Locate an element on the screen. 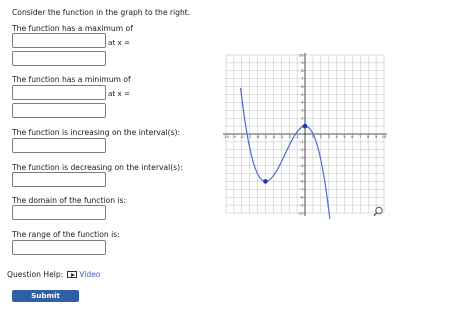 Image resolution: width=474 pixels, height=316 pixels. x-tick-label: -8 is located at coordinates (242, 137).